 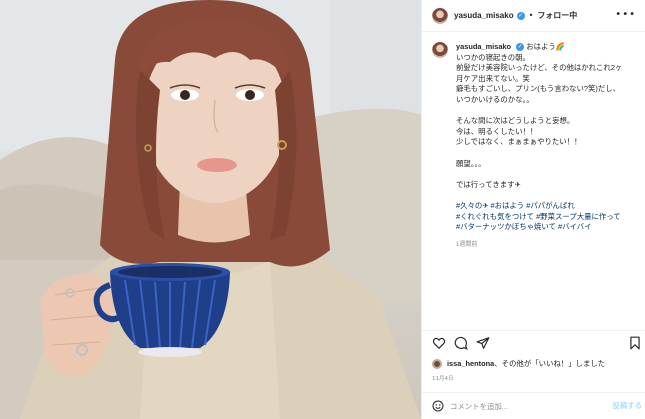 I want to click on hashtag-line: #くれぐれも気をつけて #野菜スープ大量に作って, so click(x=548, y=217).